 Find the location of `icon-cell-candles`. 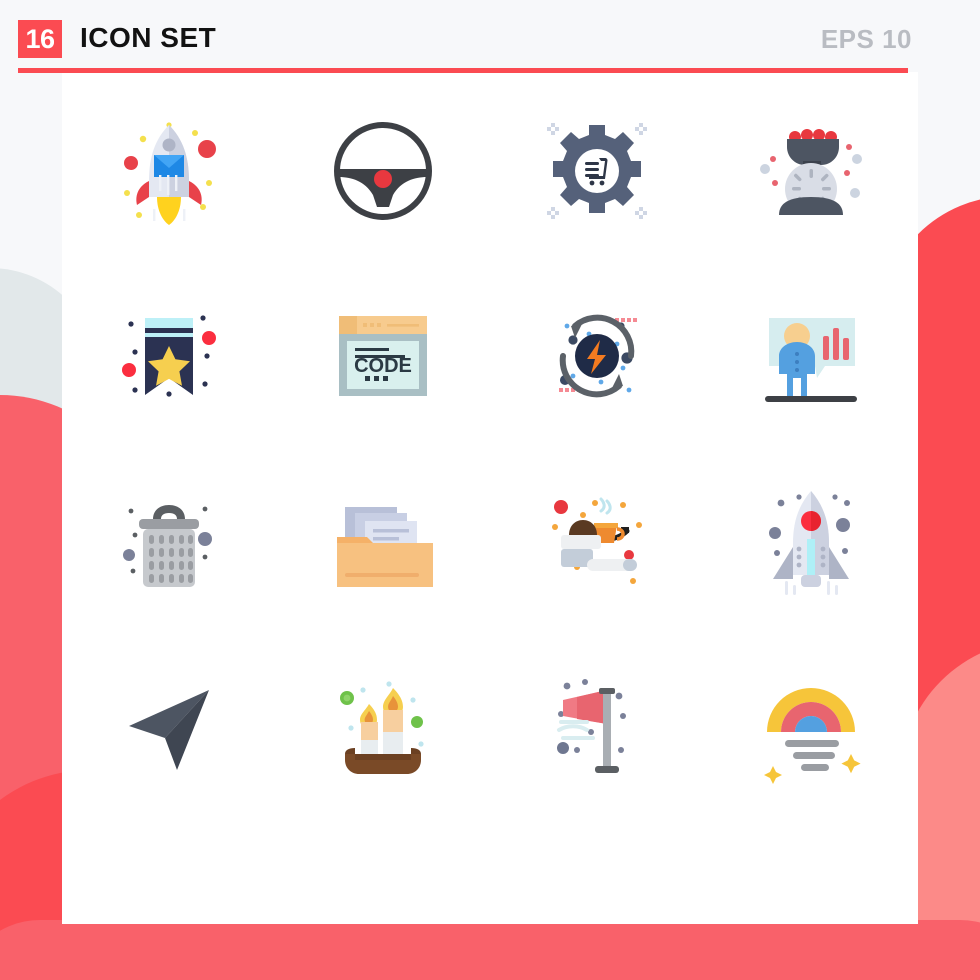

icon-cell-candles is located at coordinates (383, 725).